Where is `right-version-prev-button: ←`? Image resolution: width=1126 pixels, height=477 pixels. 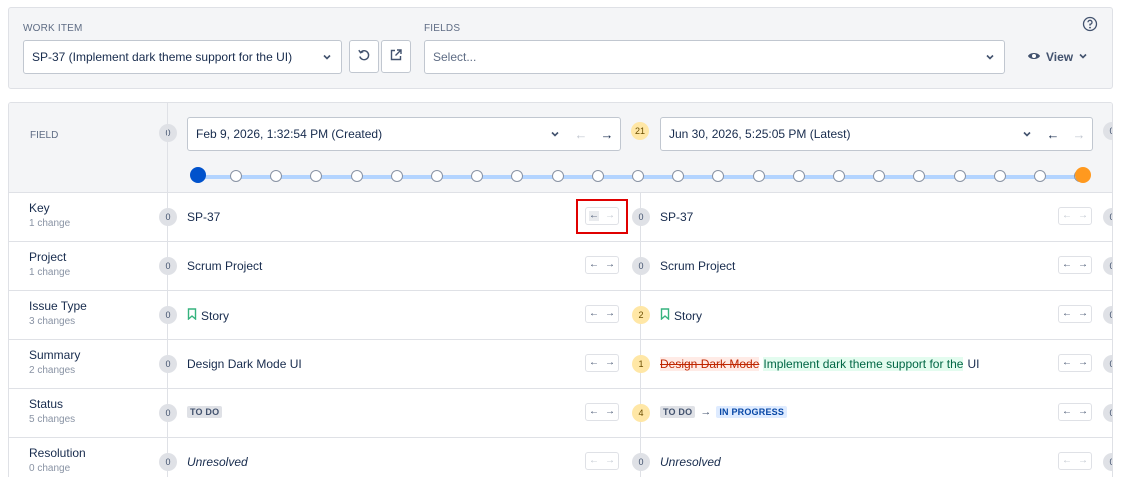
right-version-prev-button: ← is located at coordinates (1053, 134).